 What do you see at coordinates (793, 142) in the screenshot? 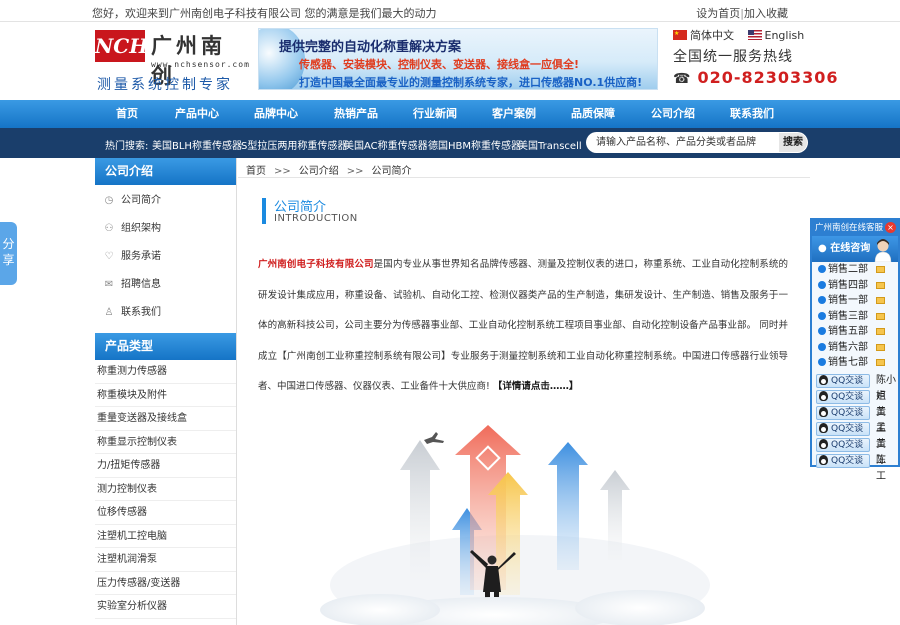
I see `search-button: 搜索` at bounding box center [793, 142].